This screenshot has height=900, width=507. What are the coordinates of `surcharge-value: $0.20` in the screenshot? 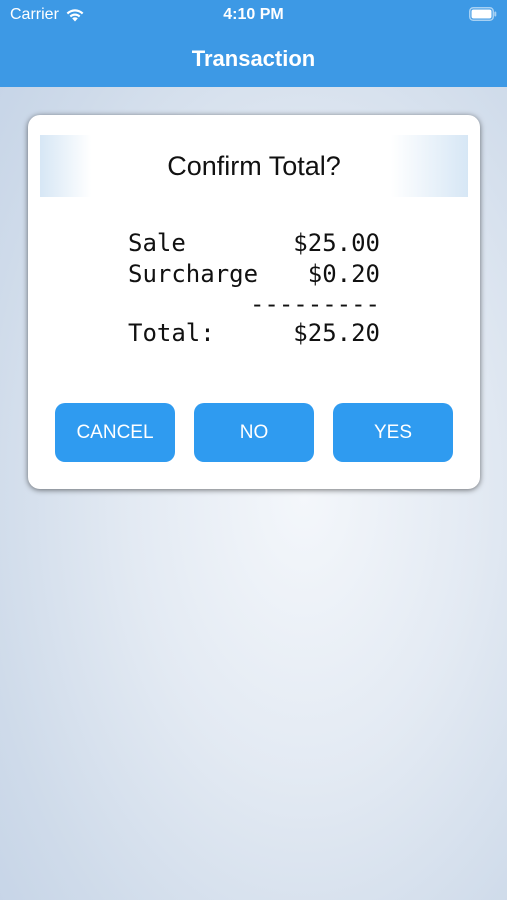 It's located at (343, 274).